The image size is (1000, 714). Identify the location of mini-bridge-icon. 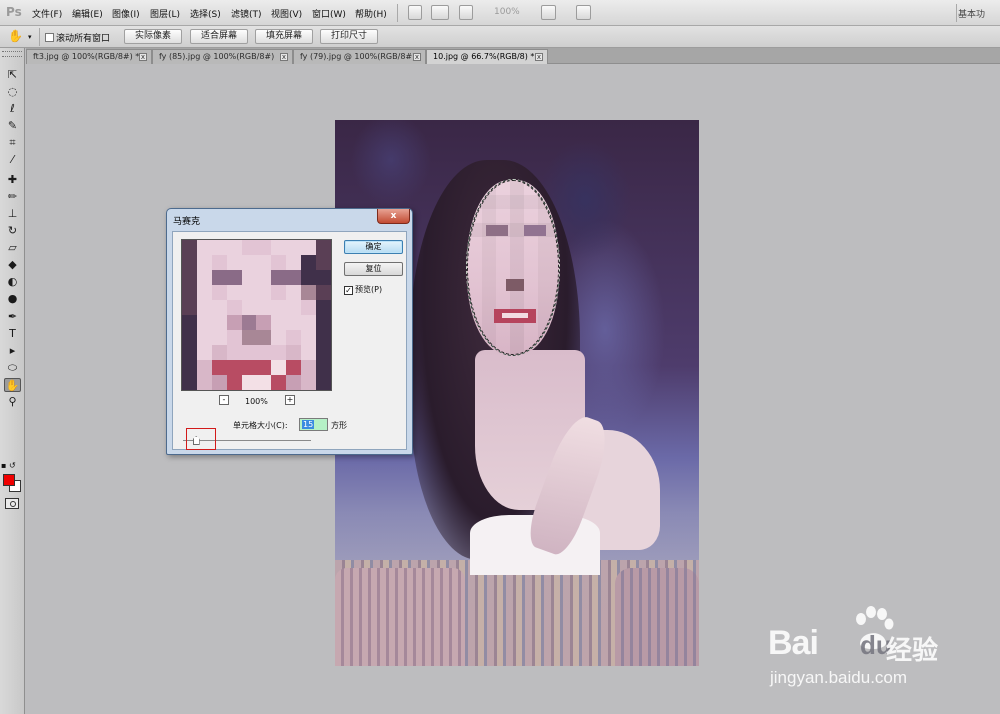
(440, 12).